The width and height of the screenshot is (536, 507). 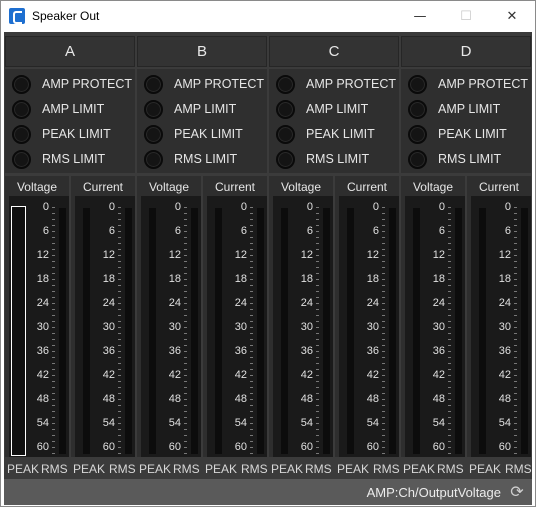 What do you see at coordinates (517, 492) in the screenshot?
I see `refresh-icon: ⟳` at bounding box center [517, 492].